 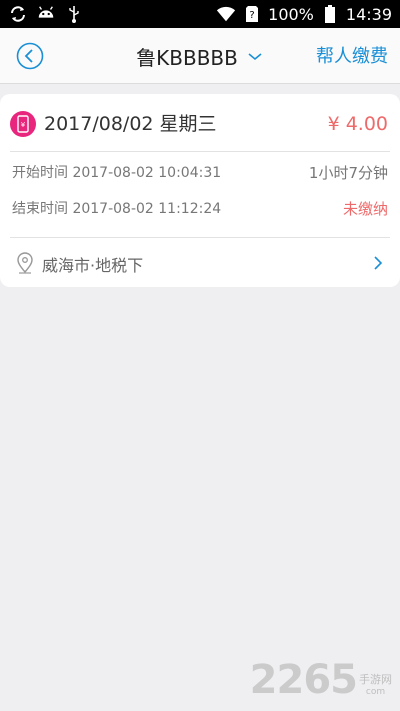 What do you see at coordinates (330, 14) in the screenshot?
I see `battery-icon` at bounding box center [330, 14].